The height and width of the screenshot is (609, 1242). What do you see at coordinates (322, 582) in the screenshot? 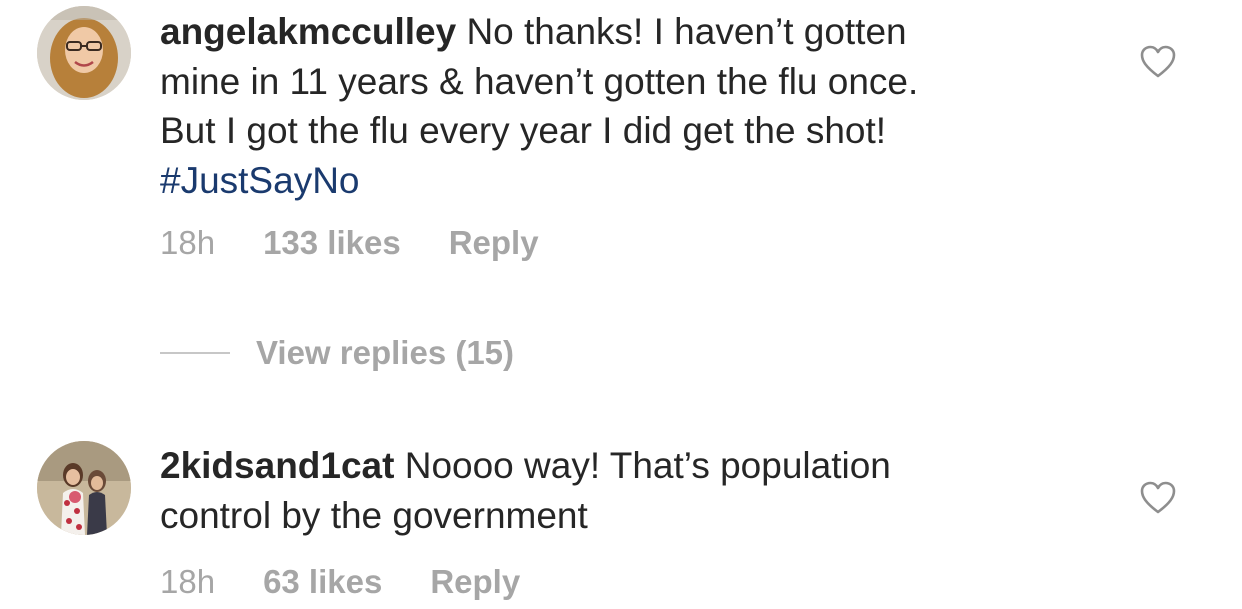
I see `likes-count: 63 likes` at bounding box center [322, 582].